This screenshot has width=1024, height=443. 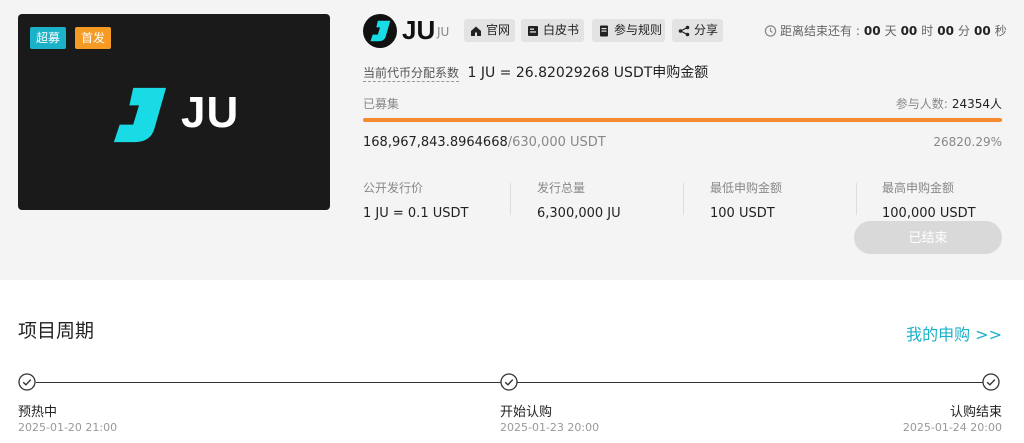 I want to click on countdown-minutes-unit: 分, so click(x=964, y=31).